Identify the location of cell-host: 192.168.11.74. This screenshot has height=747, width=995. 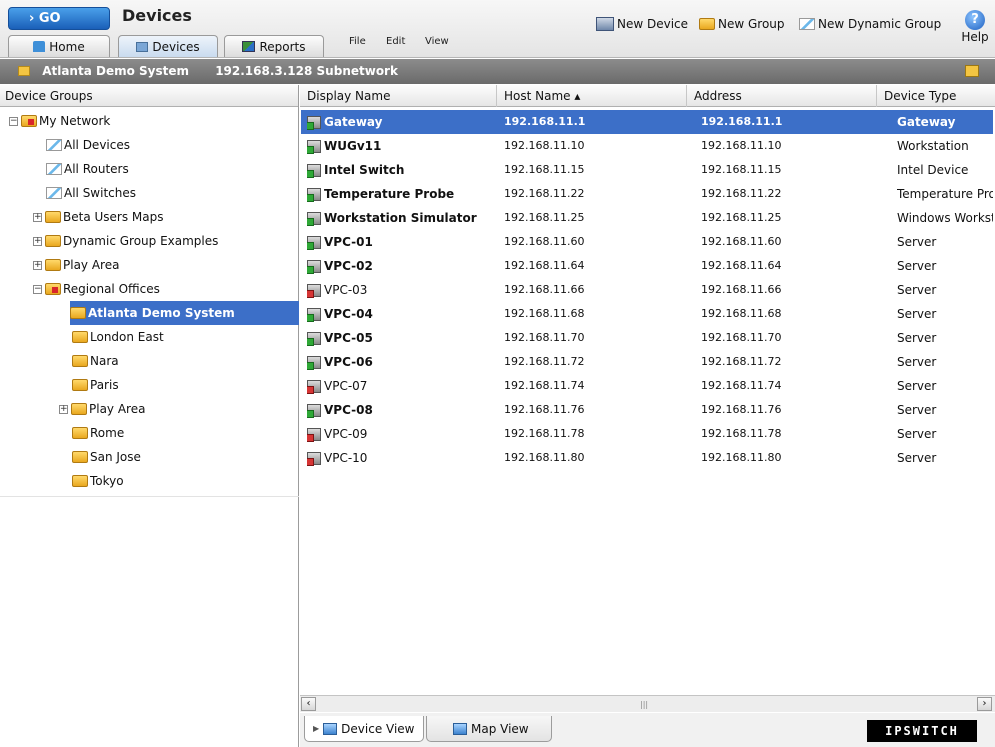
(544, 385).